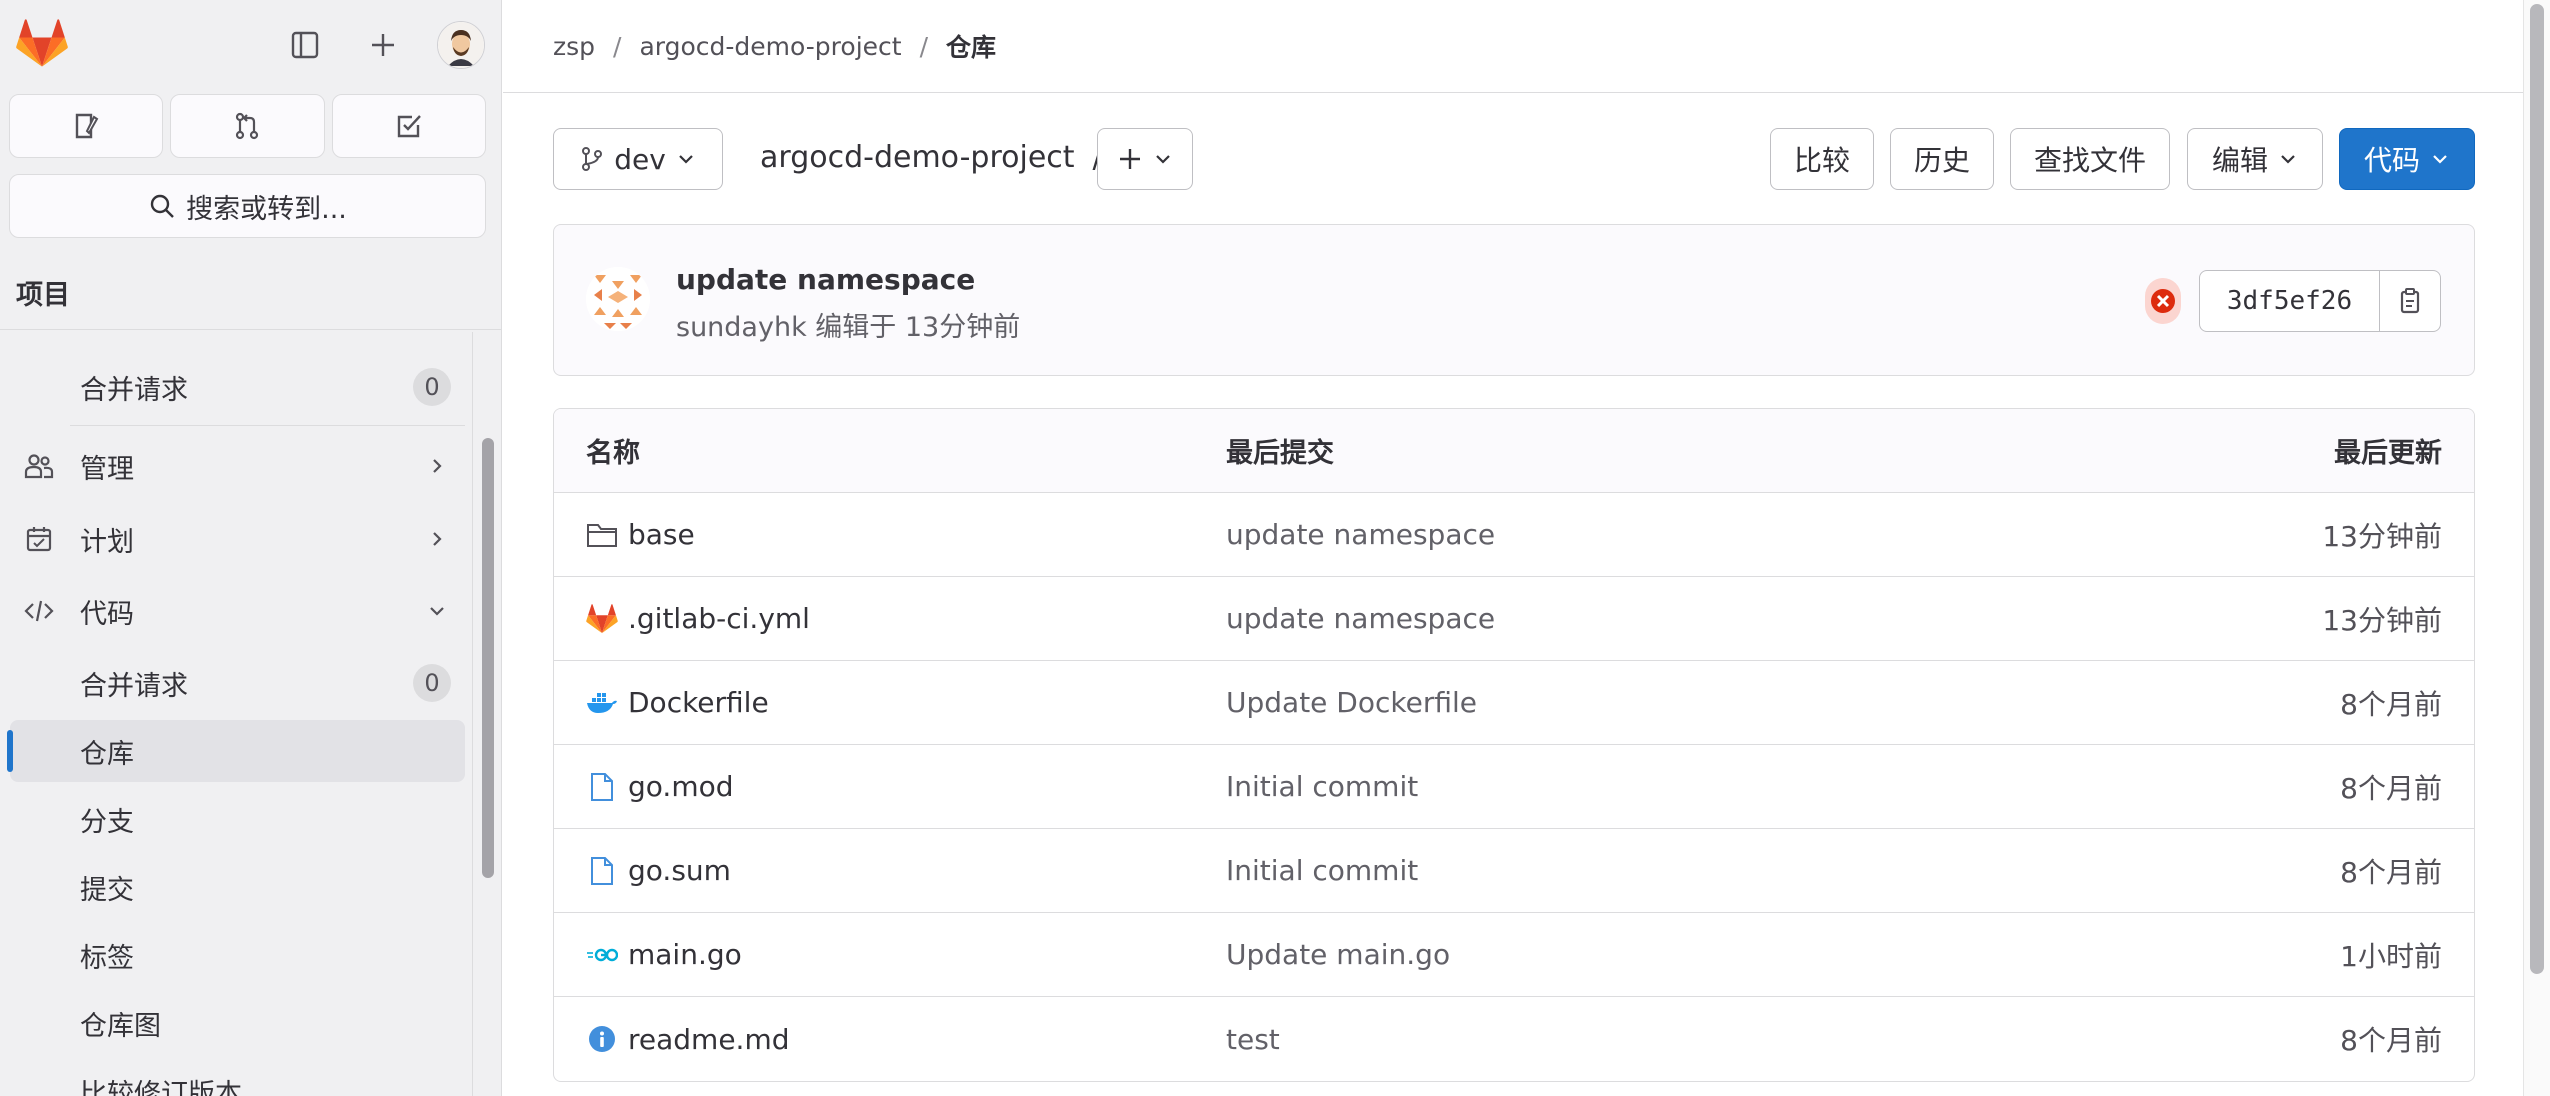  What do you see at coordinates (1942, 159) in the screenshot?
I see `history-button: 历史` at bounding box center [1942, 159].